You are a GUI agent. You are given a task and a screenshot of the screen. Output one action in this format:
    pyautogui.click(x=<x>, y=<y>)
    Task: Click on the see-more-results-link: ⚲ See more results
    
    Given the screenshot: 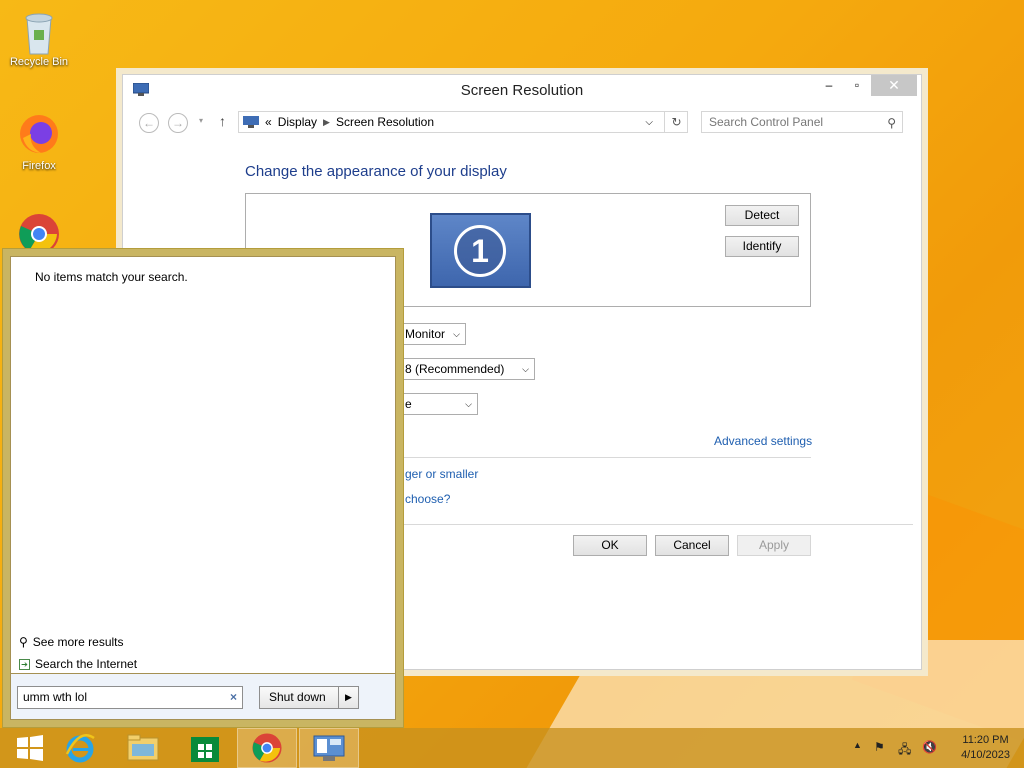 What is the action you would take?
    pyautogui.click(x=71, y=642)
    